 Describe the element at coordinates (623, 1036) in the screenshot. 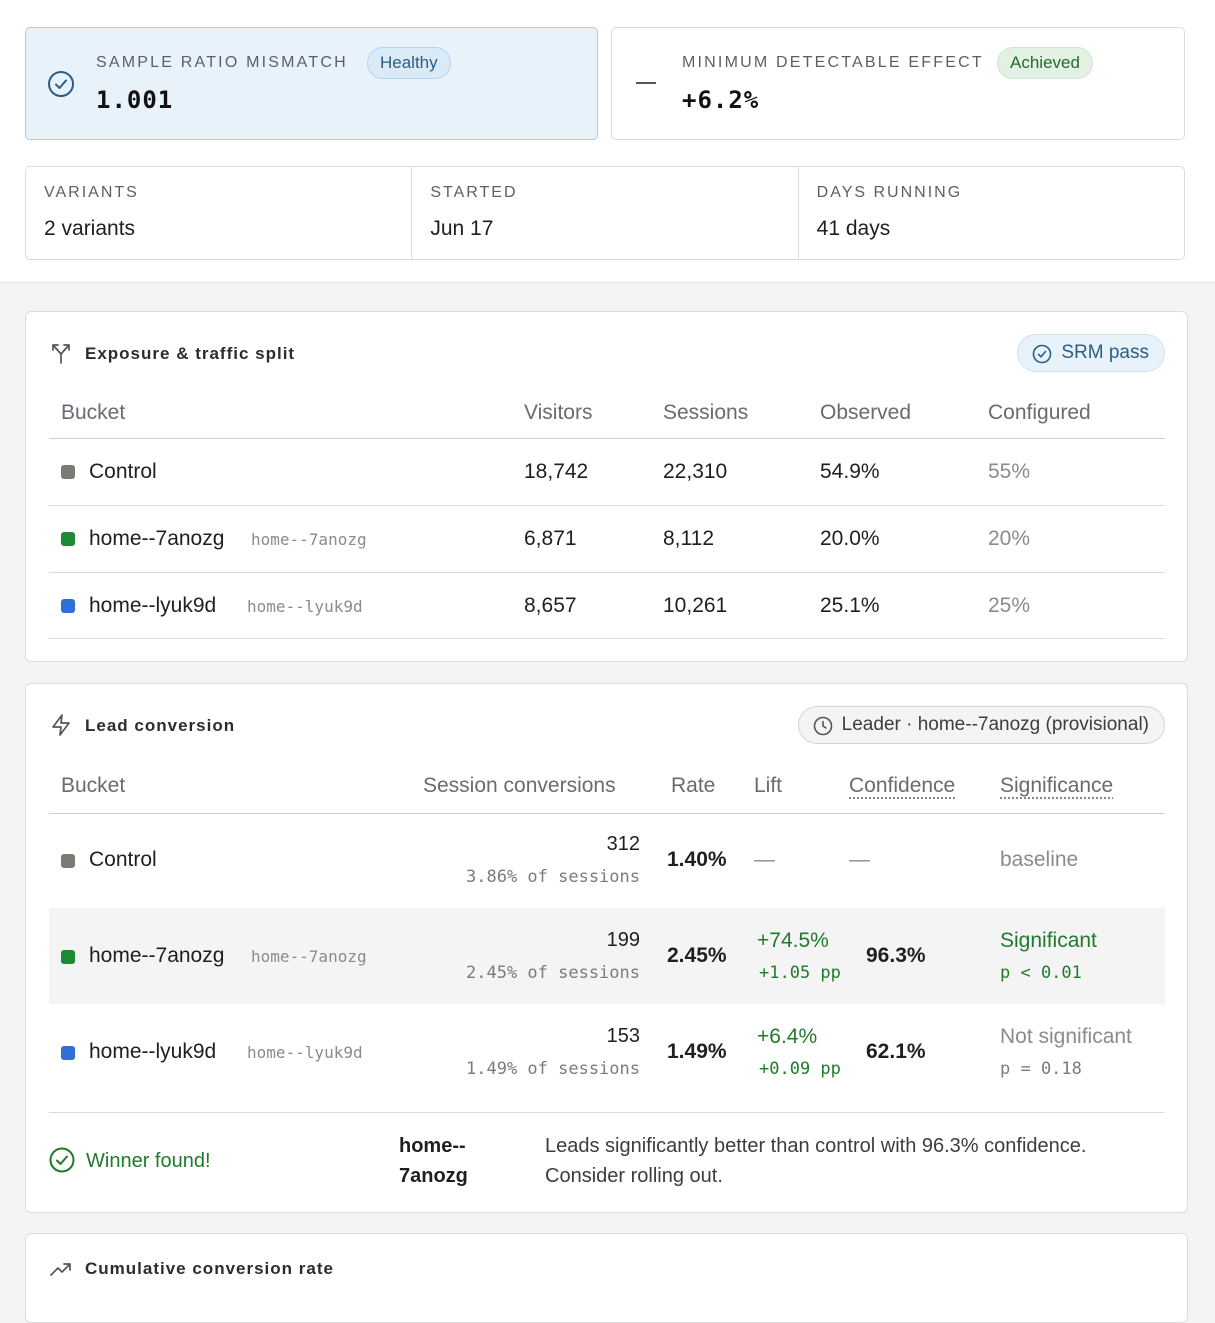

I see `conversions-value: 153` at that location.